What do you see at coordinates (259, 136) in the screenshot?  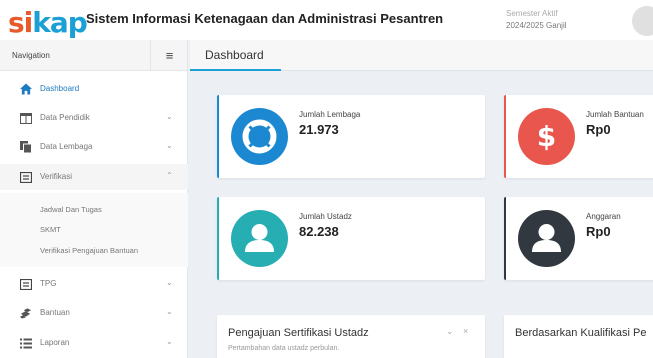 I see `life-ring-icon` at bounding box center [259, 136].